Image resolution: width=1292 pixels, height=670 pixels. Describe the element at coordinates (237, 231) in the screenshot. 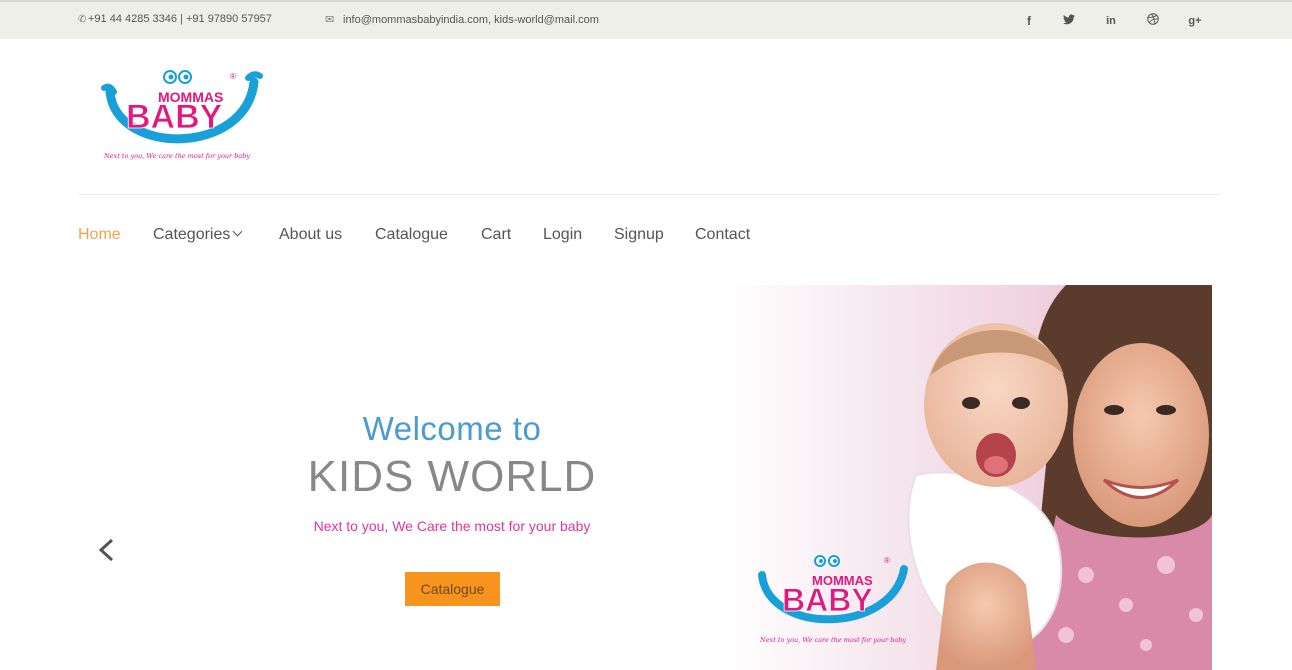

I see `chevron-down-icon` at that location.